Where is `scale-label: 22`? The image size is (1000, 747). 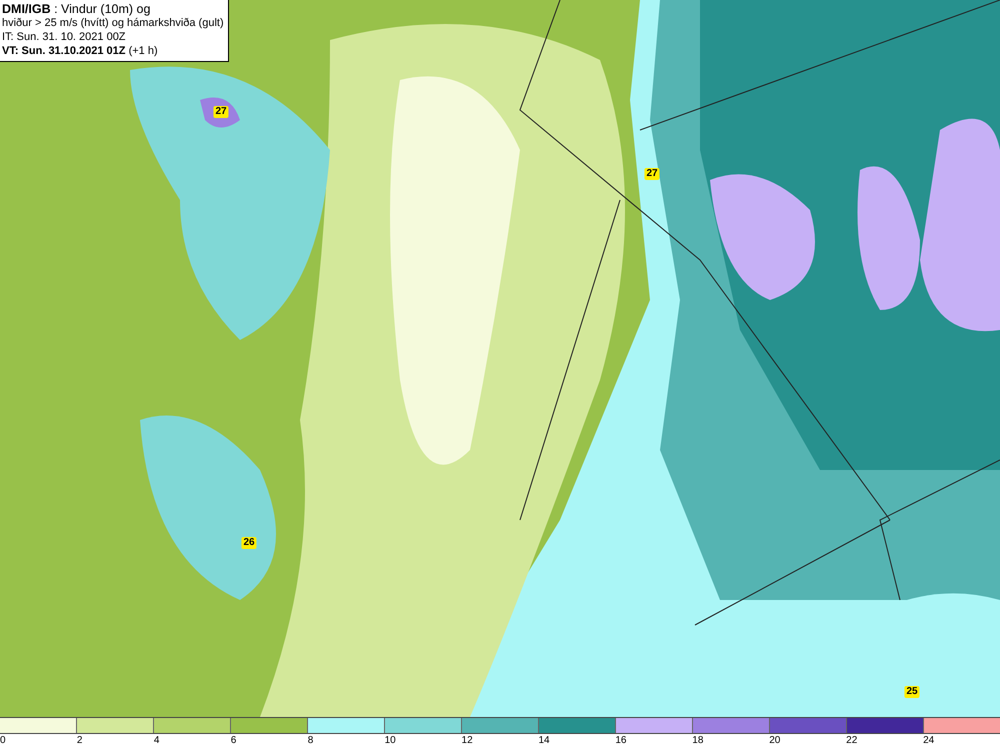
scale-label: 22 is located at coordinates (852, 740).